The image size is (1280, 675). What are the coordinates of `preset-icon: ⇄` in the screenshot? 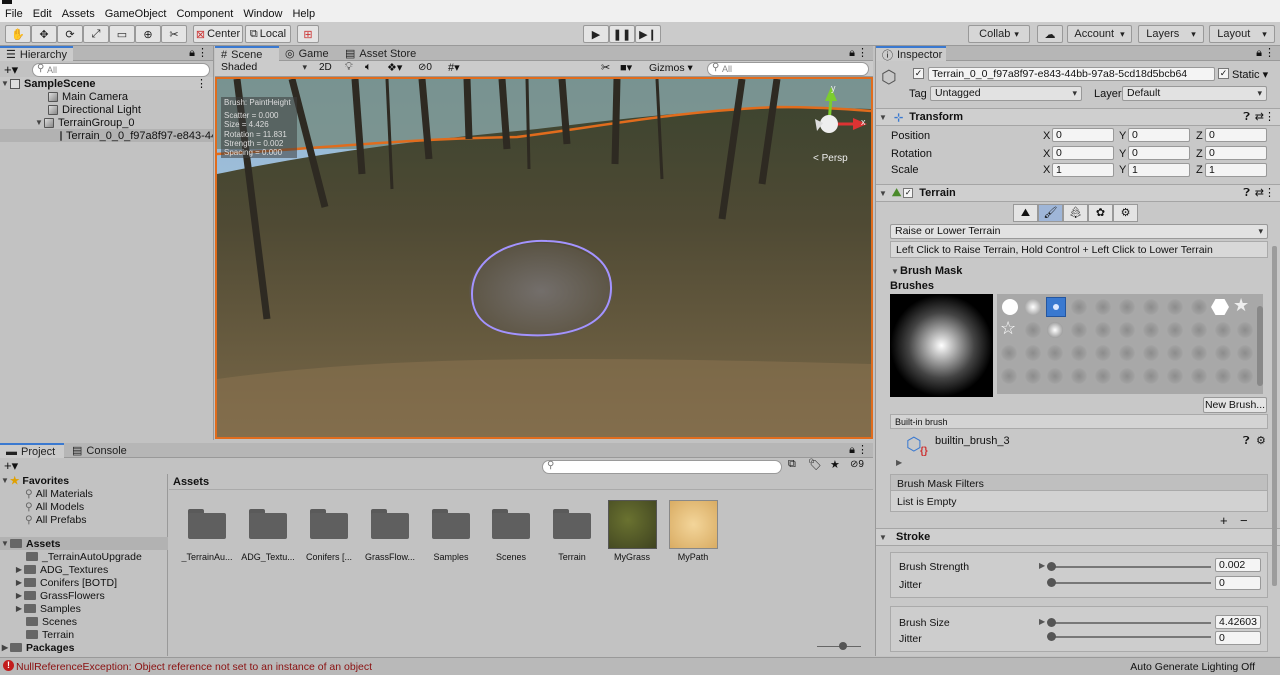 It's located at (1259, 116).